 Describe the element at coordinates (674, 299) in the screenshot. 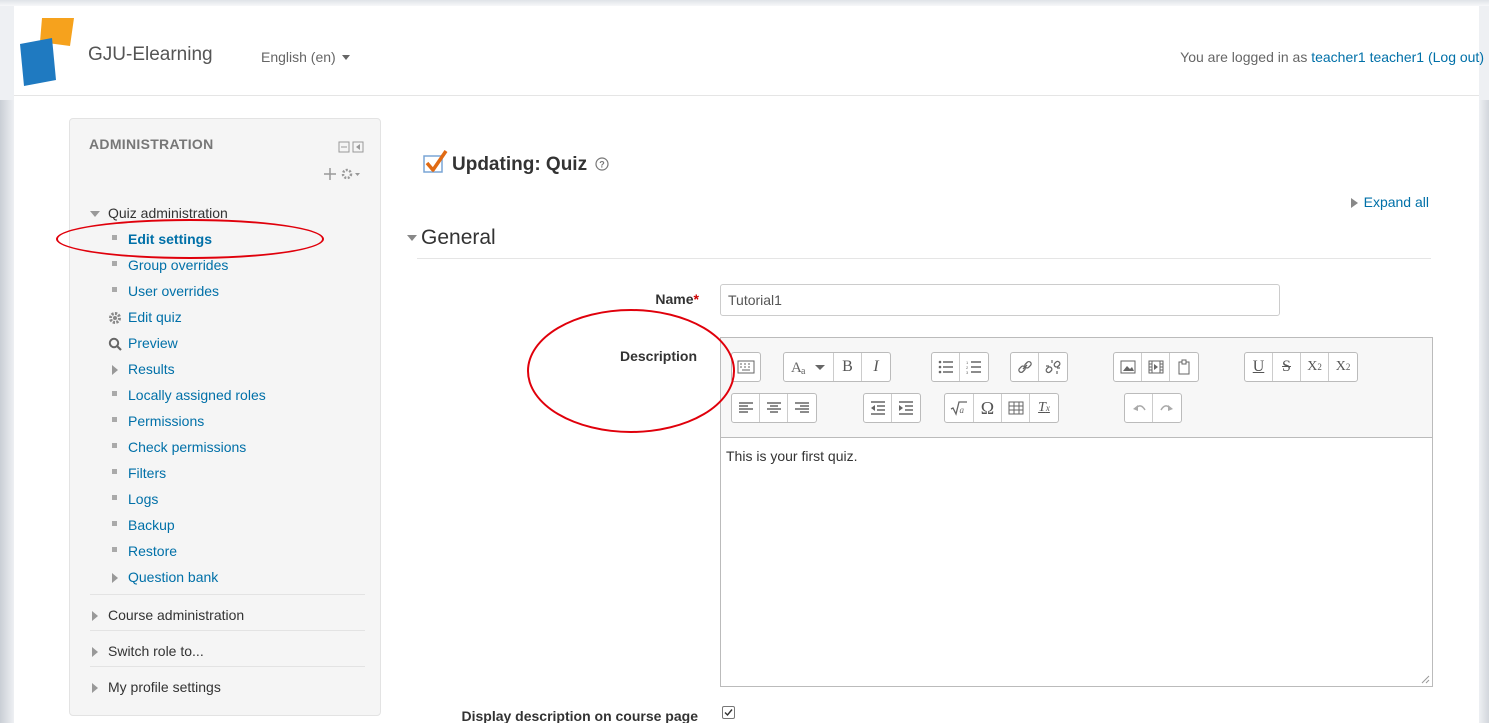

I see `name-label-text: Name` at that location.